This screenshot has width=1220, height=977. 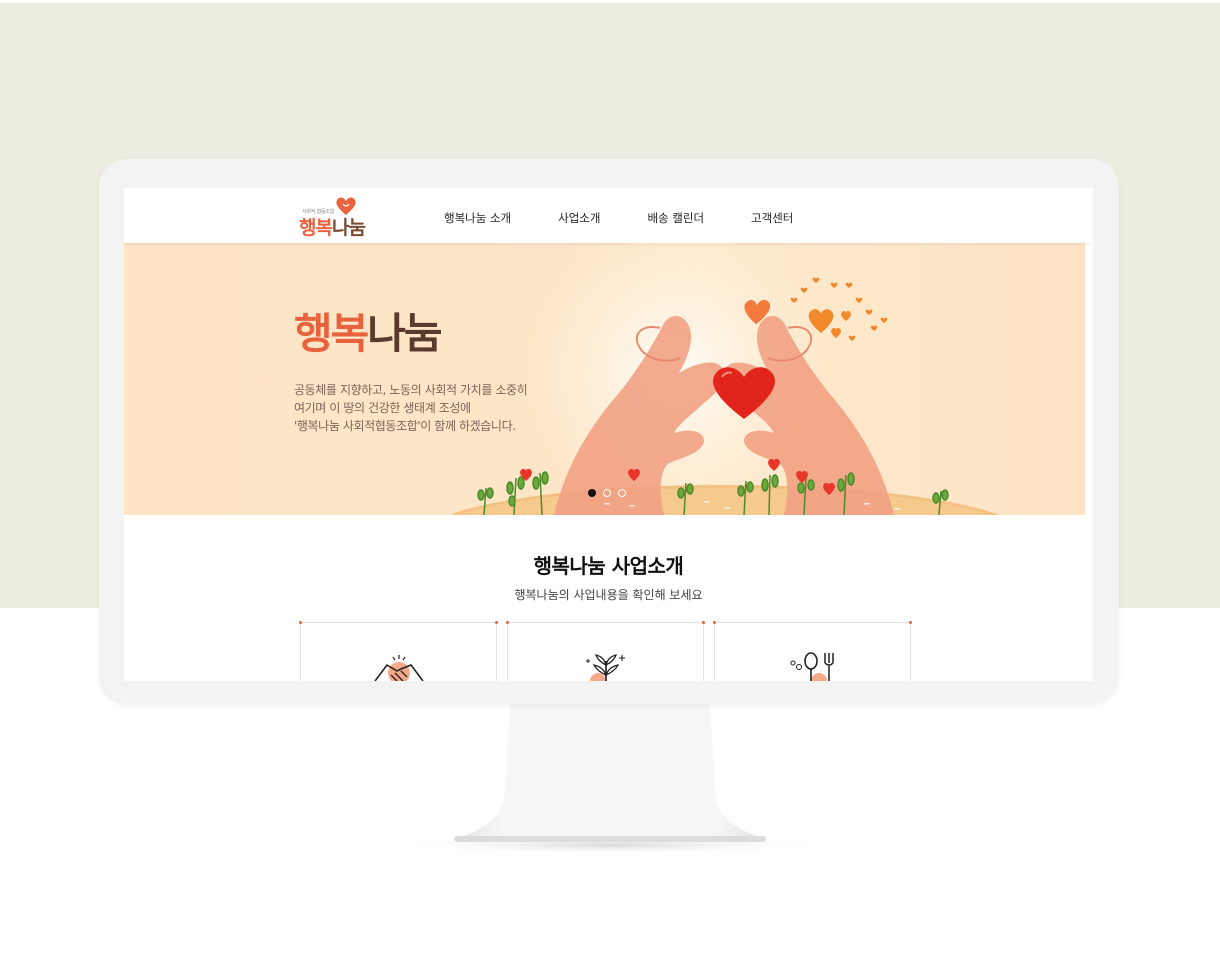 I want to click on nav-item-business: 사업소개, so click(x=579, y=218).